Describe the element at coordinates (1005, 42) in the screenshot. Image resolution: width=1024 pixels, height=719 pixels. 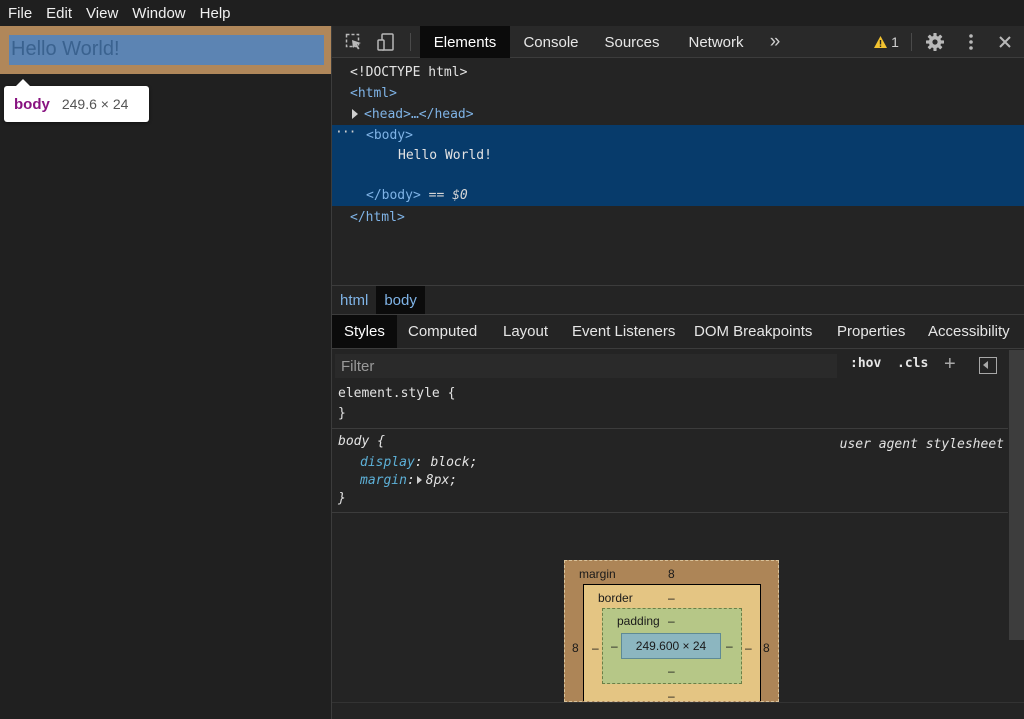
I see `close-icon` at that location.